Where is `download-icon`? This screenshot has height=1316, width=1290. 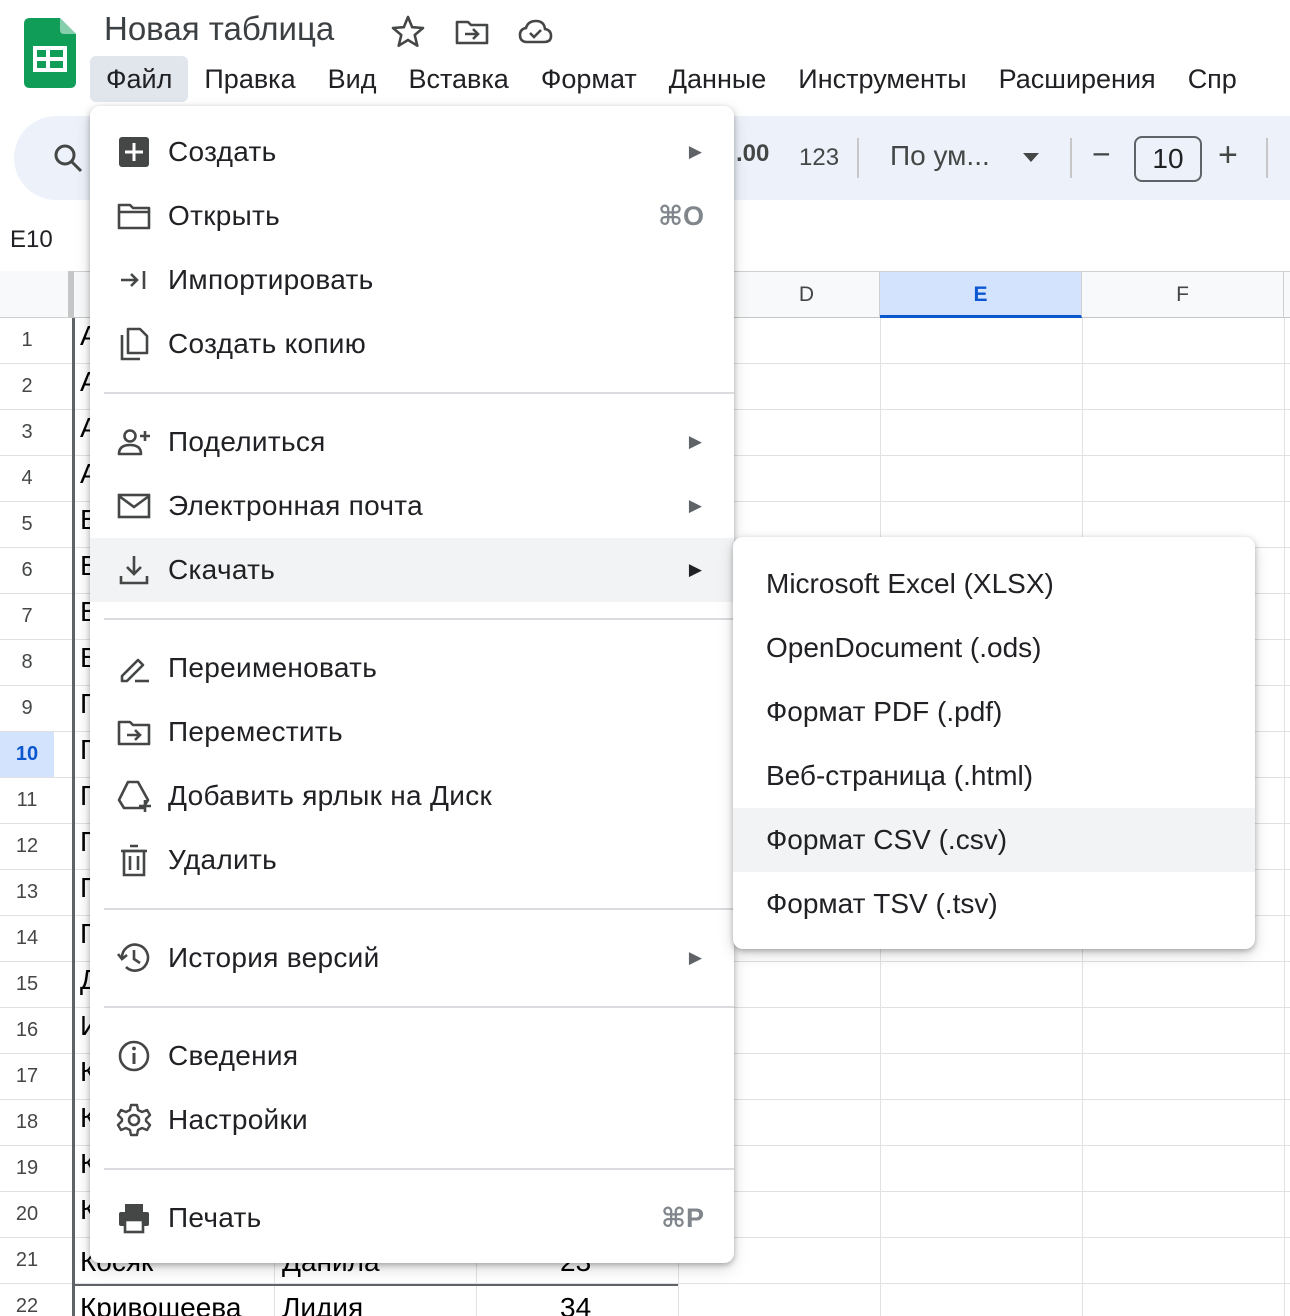
download-icon is located at coordinates (134, 570).